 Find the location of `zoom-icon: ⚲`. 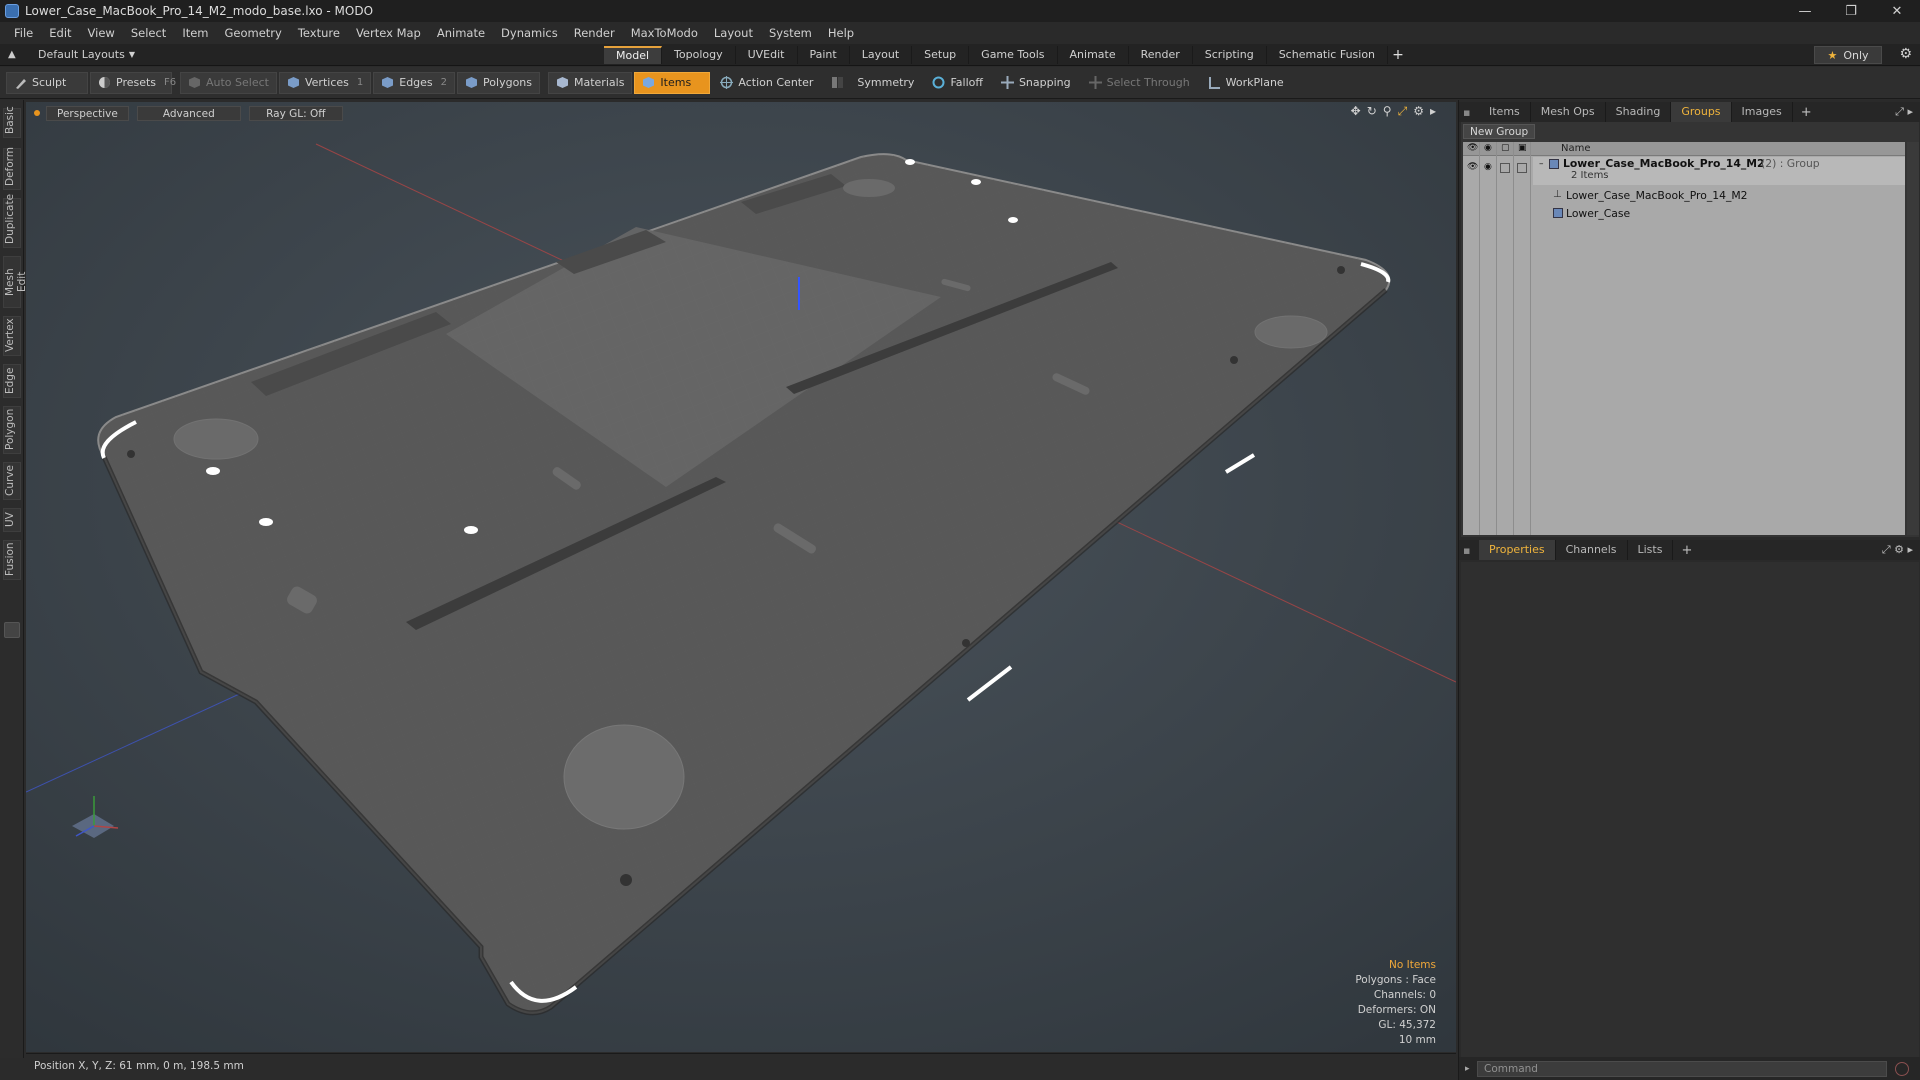

zoom-icon: ⚲ is located at coordinates (1387, 111).